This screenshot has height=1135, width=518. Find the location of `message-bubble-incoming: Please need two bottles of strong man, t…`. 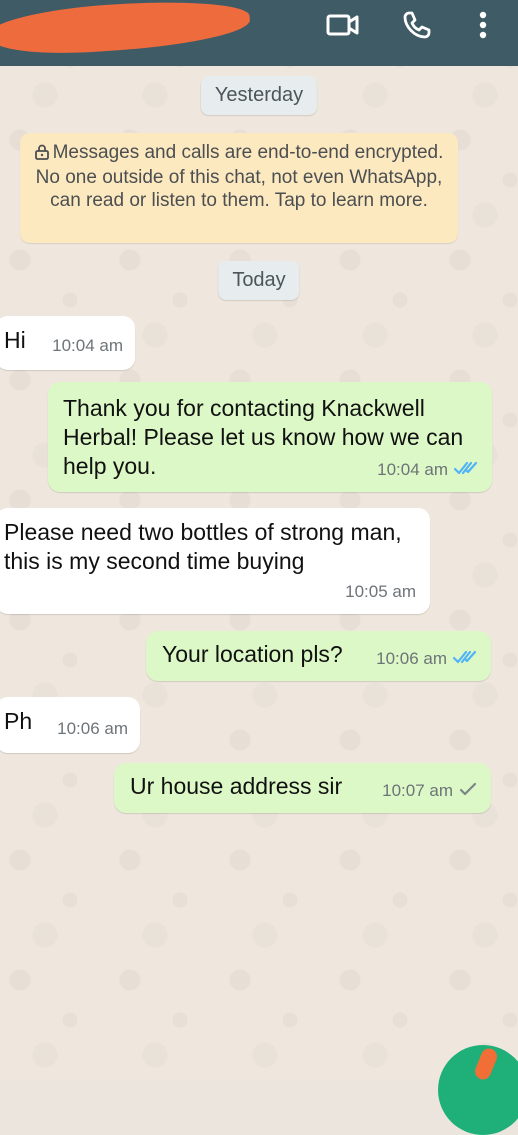

message-bubble-incoming: Please need two bottles of strong man, t… is located at coordinates (215, 561).